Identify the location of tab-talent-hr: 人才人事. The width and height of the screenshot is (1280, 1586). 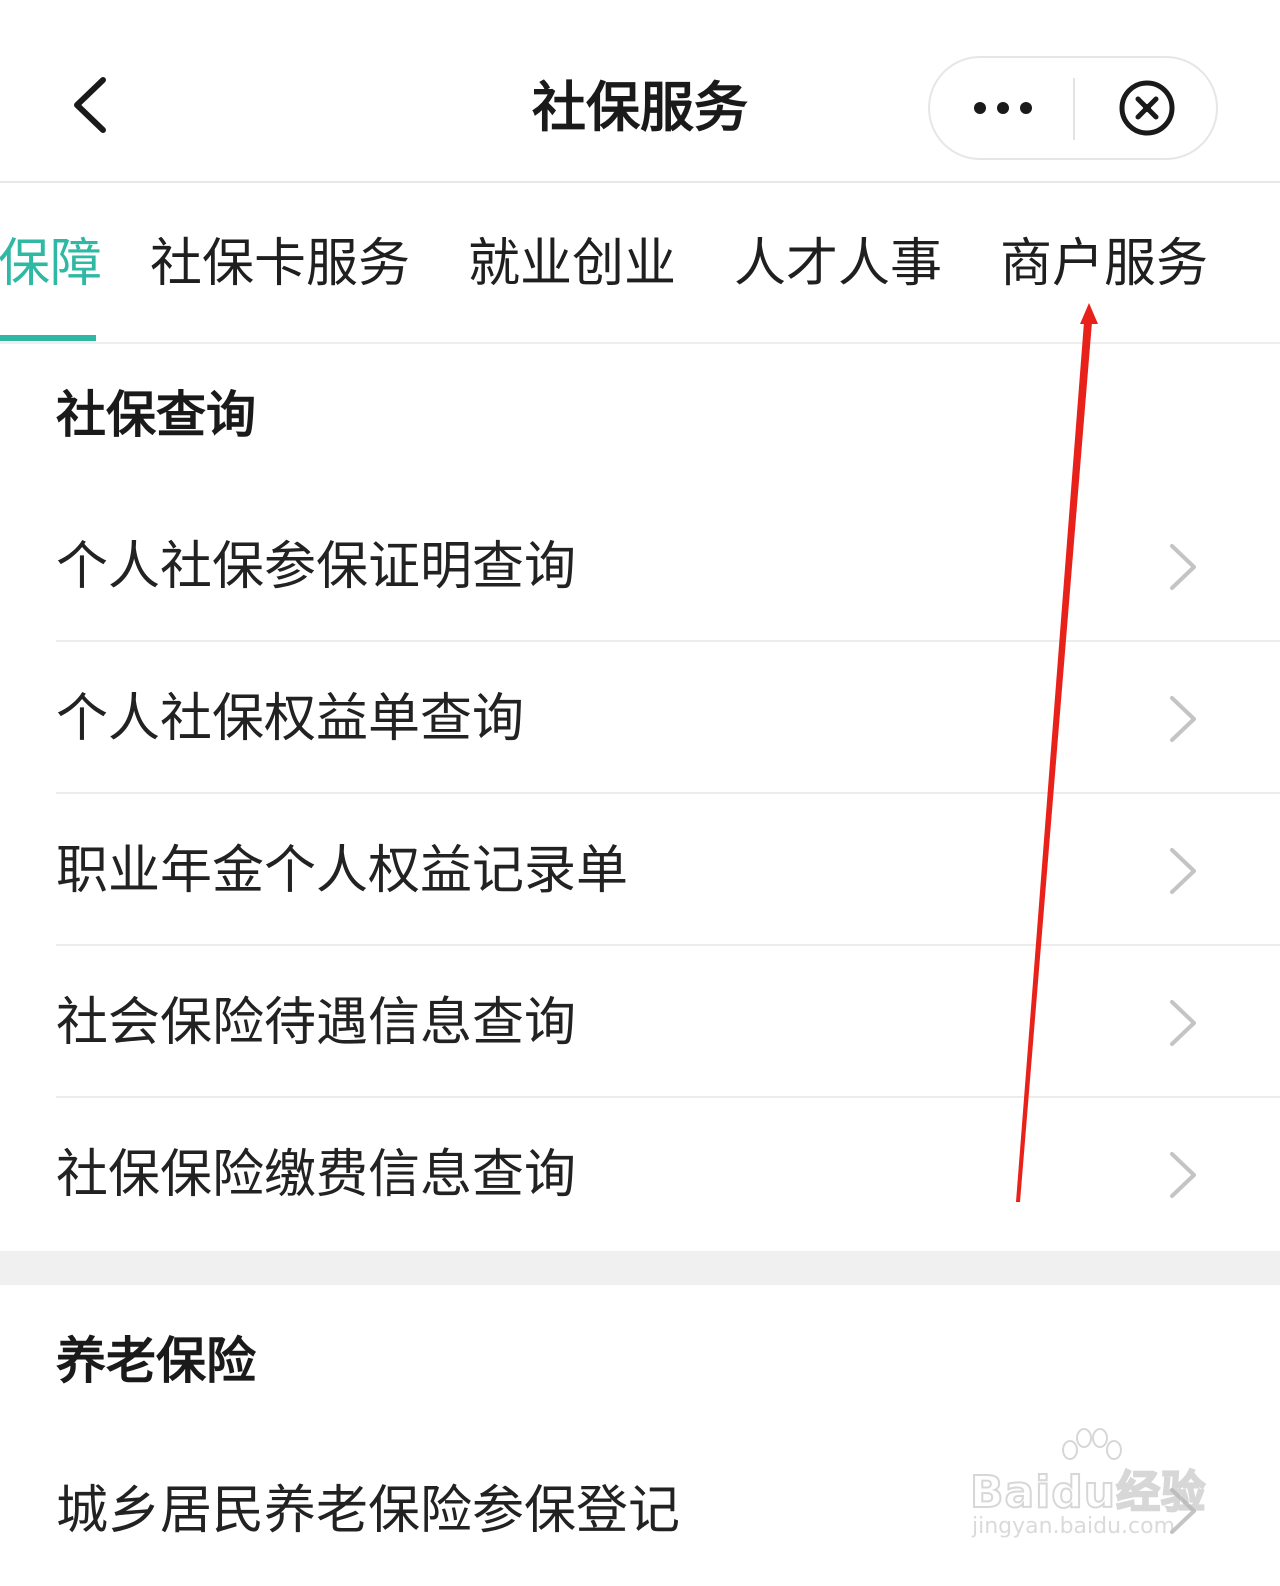
(838, 264).